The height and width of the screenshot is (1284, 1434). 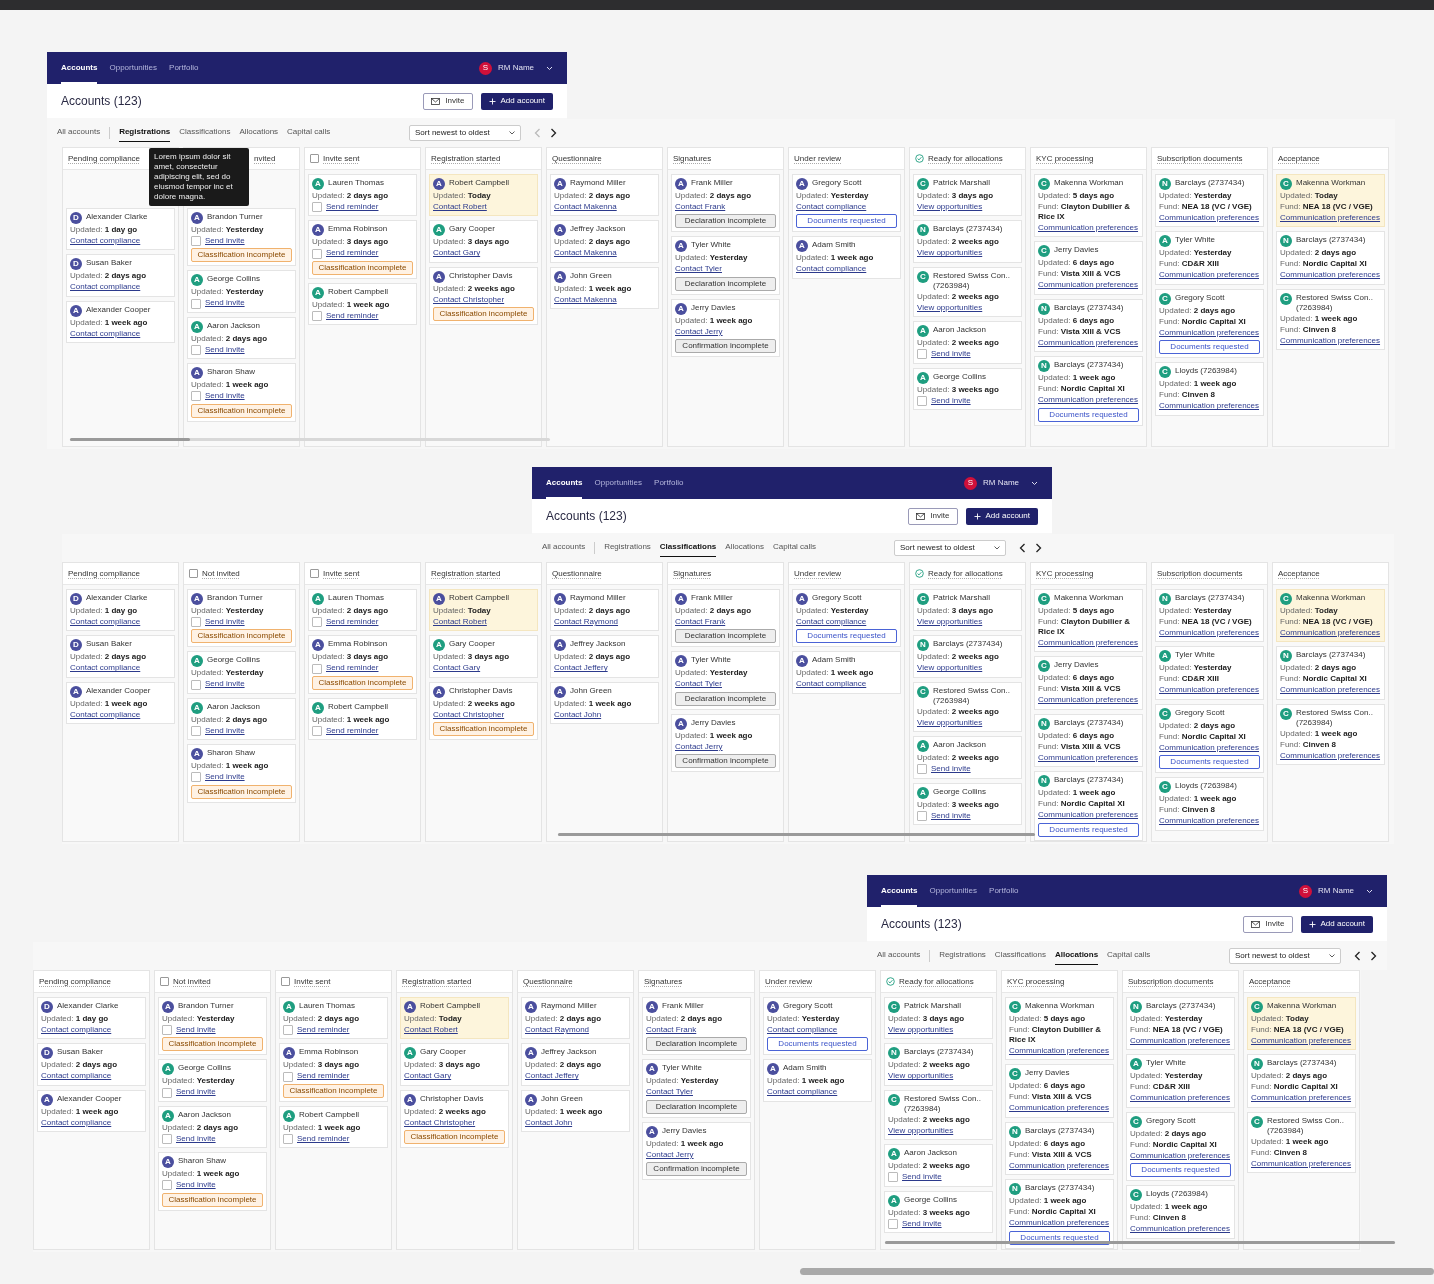 I want to click on account-card: A Raymond Miller Updated: 2 days ago Contact Raymond, so click(x=604, y=610).